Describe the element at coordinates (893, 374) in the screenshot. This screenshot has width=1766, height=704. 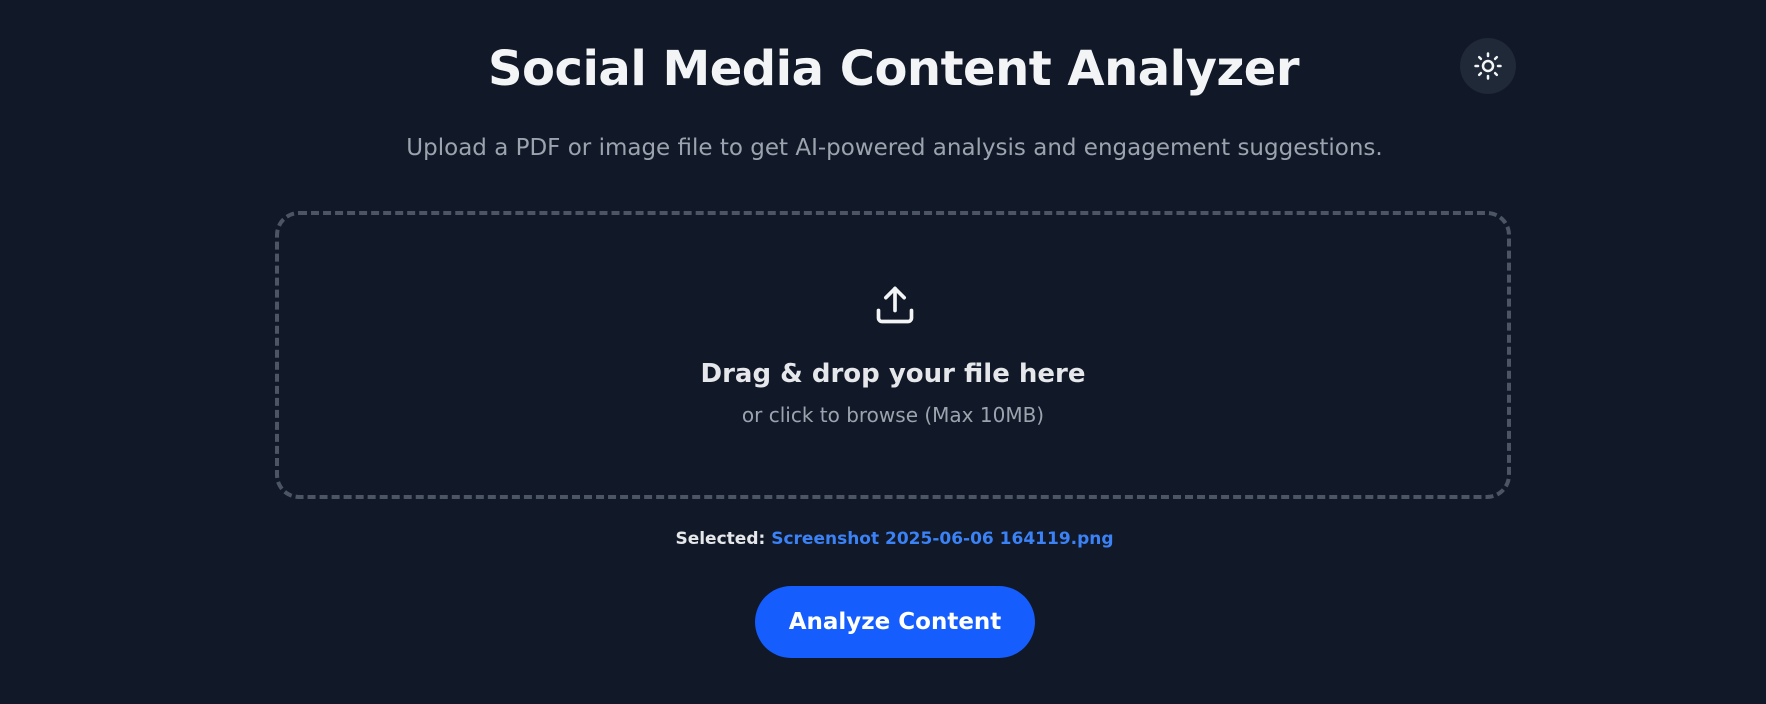
I see `dropzone-title: Drag & drop your file here` at that location.